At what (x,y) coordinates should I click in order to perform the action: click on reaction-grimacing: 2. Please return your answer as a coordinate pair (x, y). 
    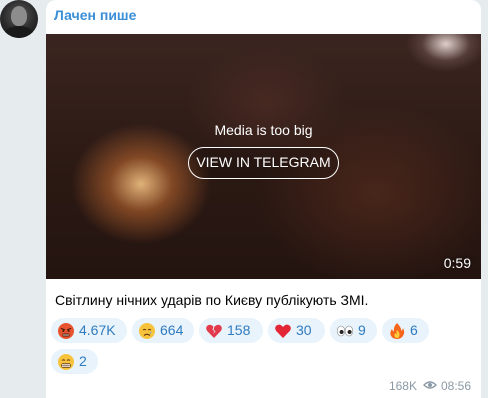
    Looking at the image, I should click on (74, 361).